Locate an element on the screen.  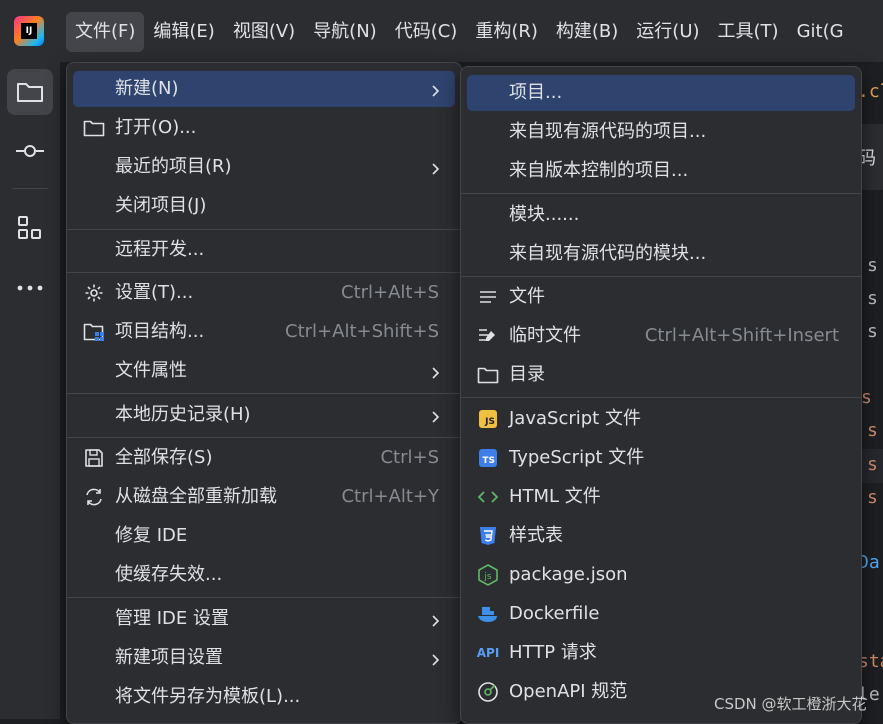
css-icon is located at coordinates (488, 536).